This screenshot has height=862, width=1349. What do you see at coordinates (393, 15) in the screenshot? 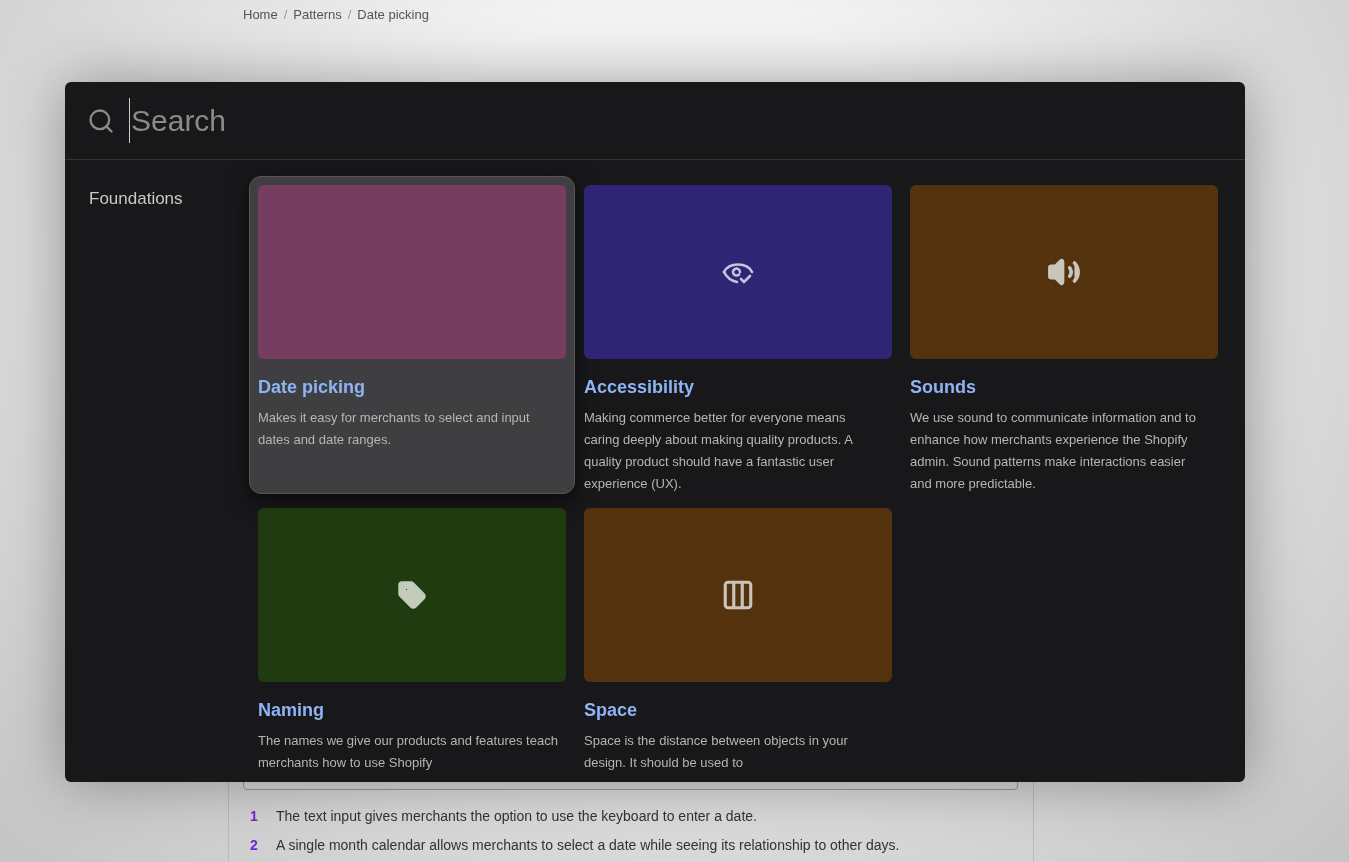
I see `breadcrumb-link: Date picking` at bounding box center [393, 15].